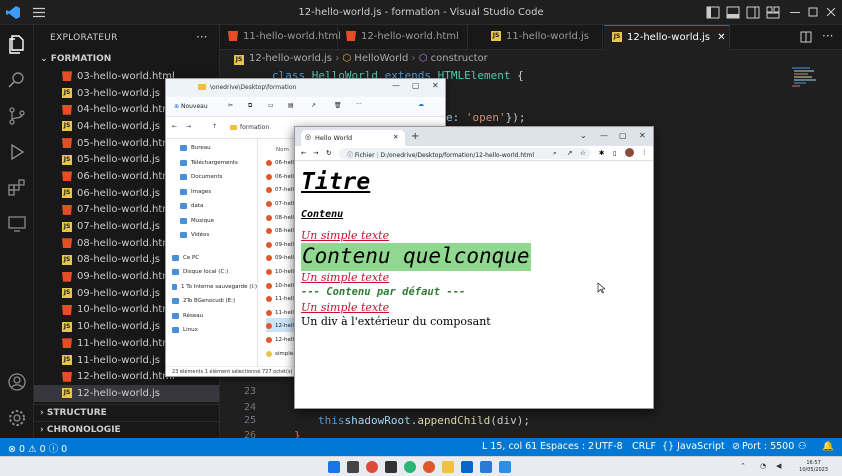  Describe the element at coordinates (831, 12) in the screenshot. I see `close-icon` at that location.